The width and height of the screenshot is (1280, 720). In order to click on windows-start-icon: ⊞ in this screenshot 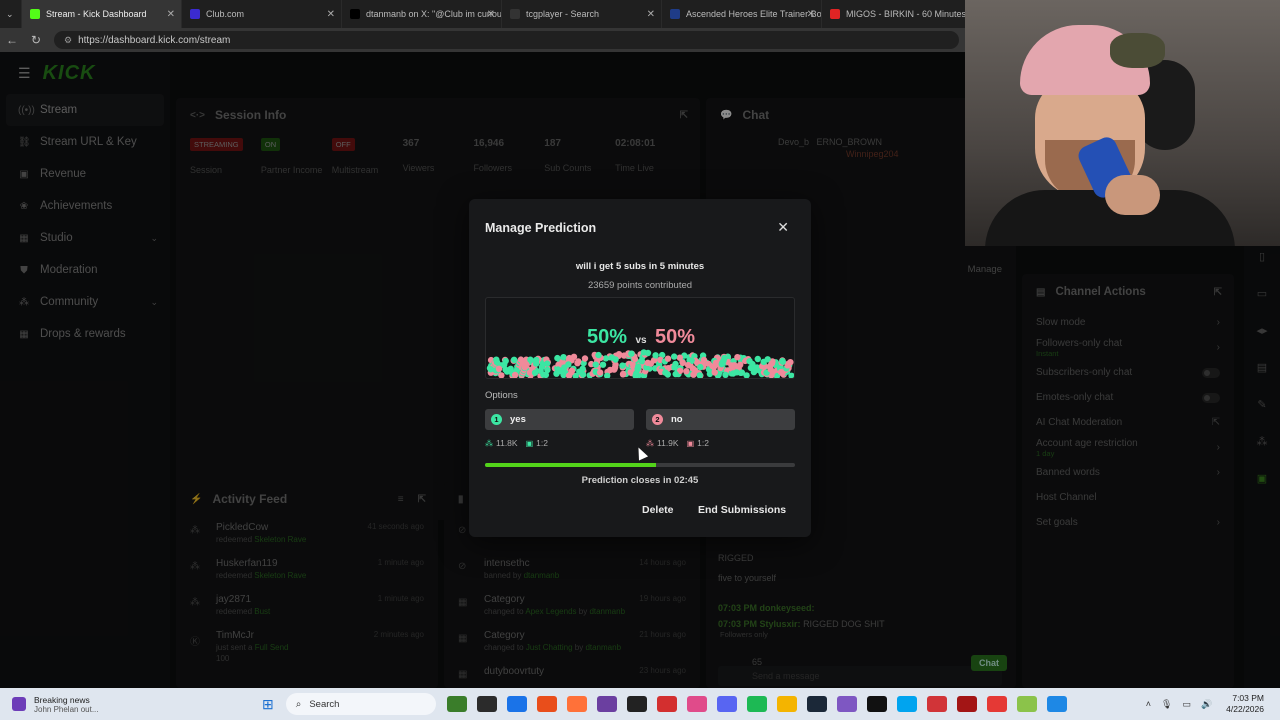, I will do `click(268, 704)`.